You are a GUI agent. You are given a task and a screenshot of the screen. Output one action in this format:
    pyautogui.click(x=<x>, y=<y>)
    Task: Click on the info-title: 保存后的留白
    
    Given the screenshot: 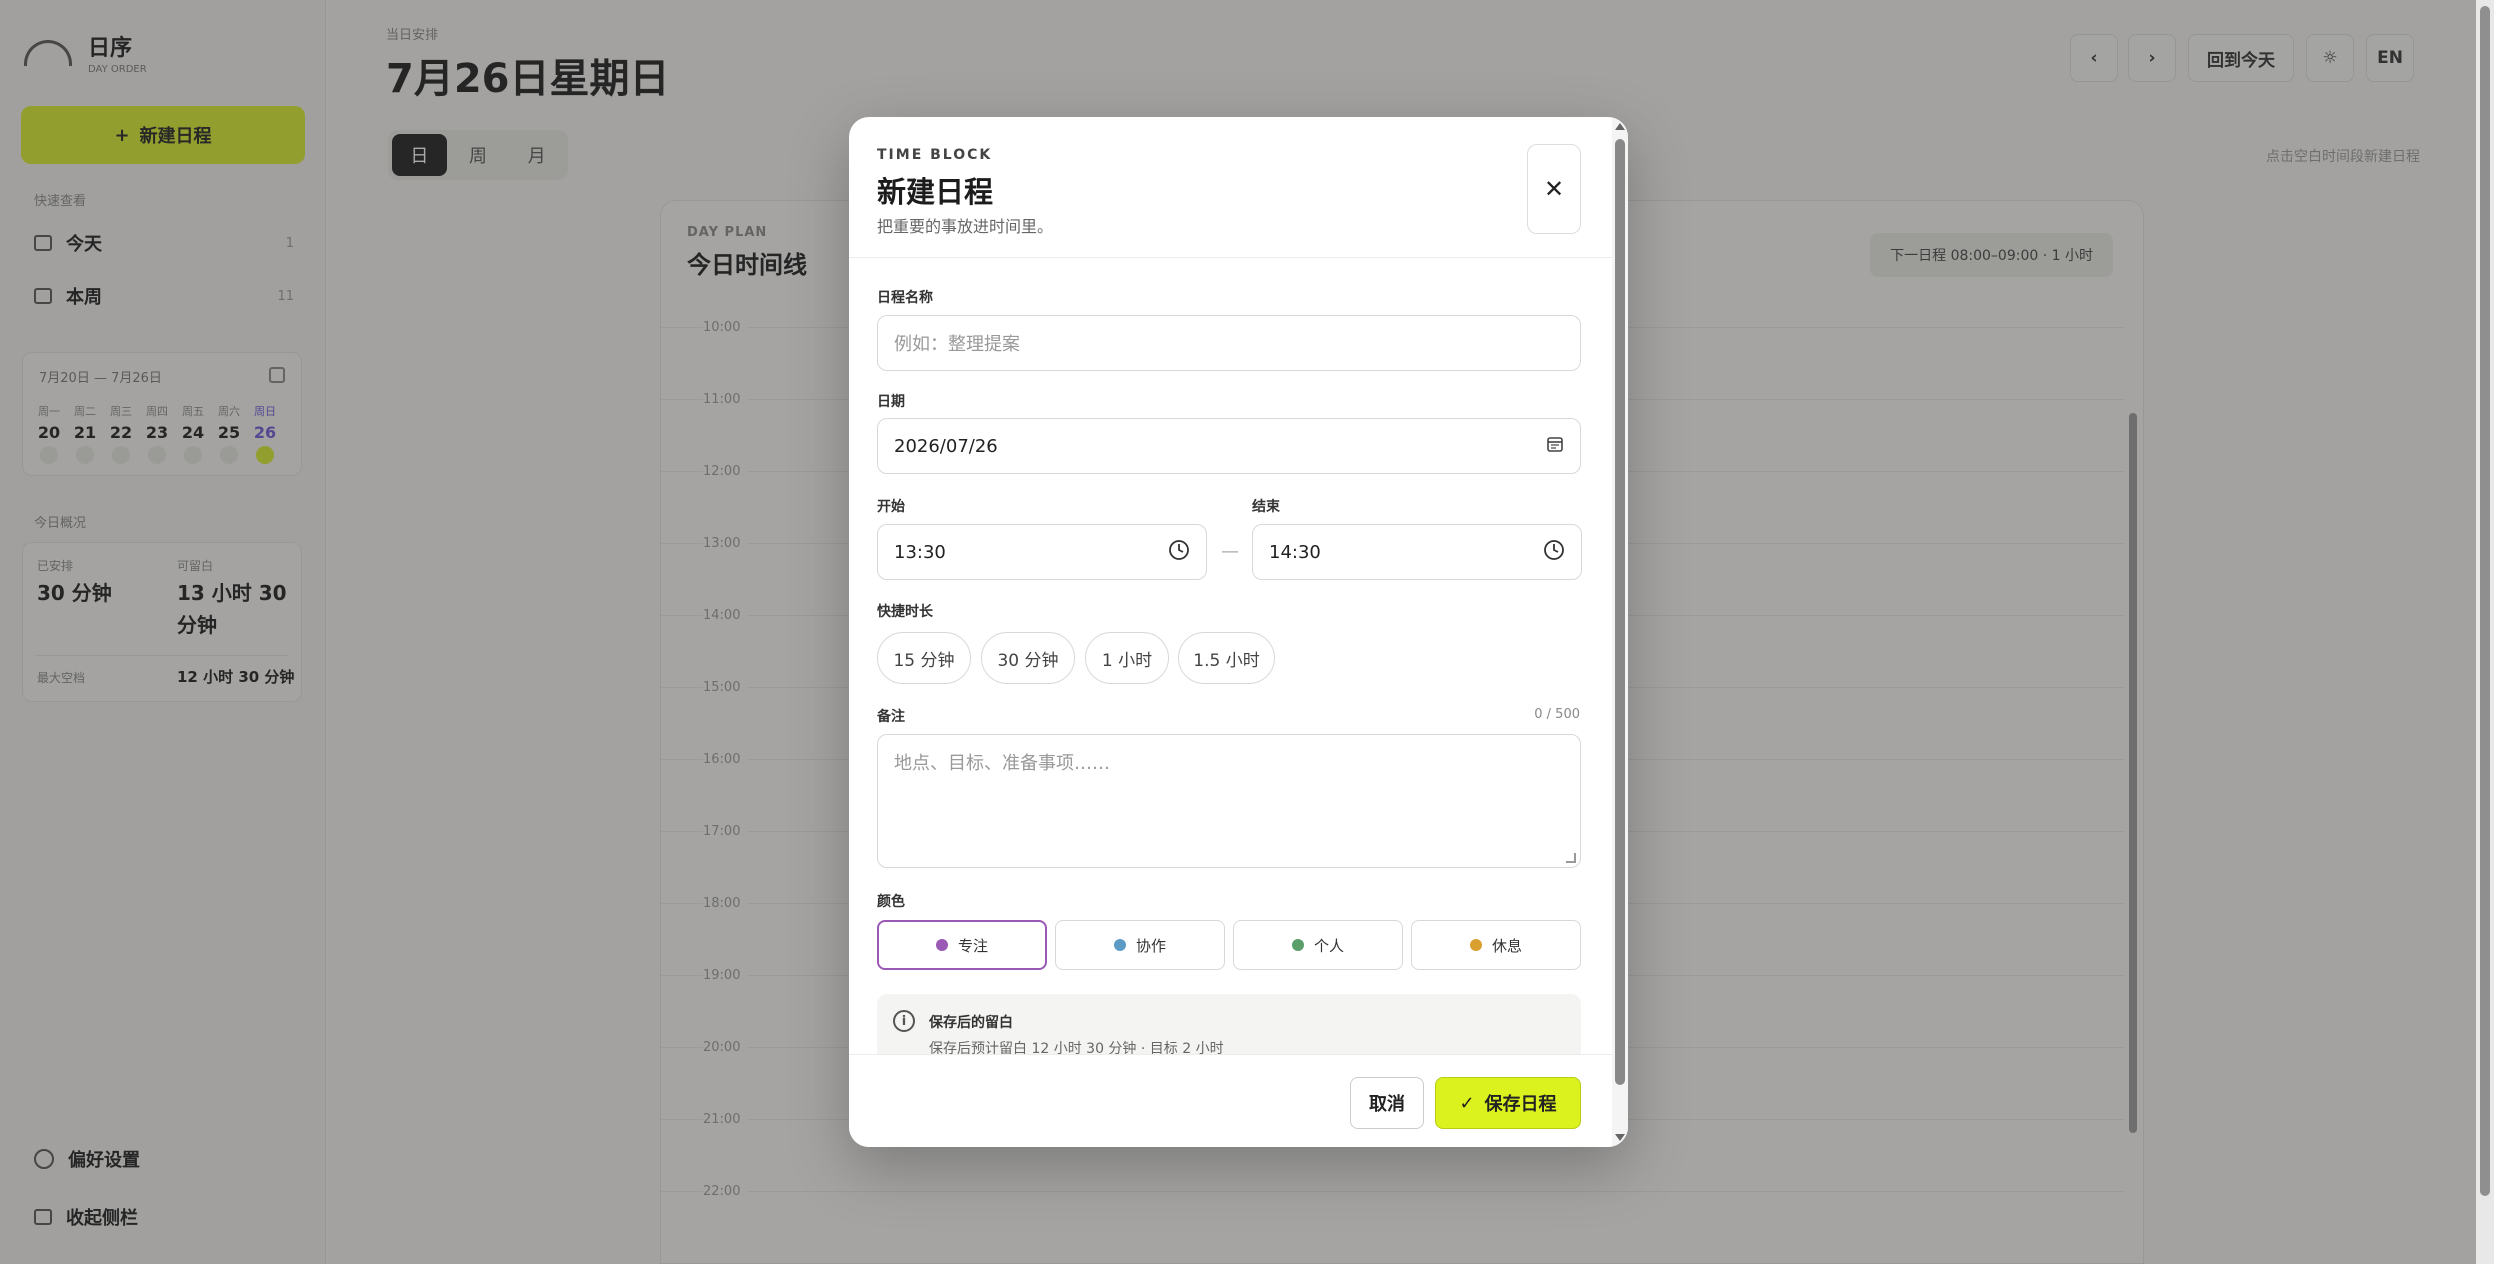 What is the action you would take?
    pyautogui.click(x=971, y=1023)
    